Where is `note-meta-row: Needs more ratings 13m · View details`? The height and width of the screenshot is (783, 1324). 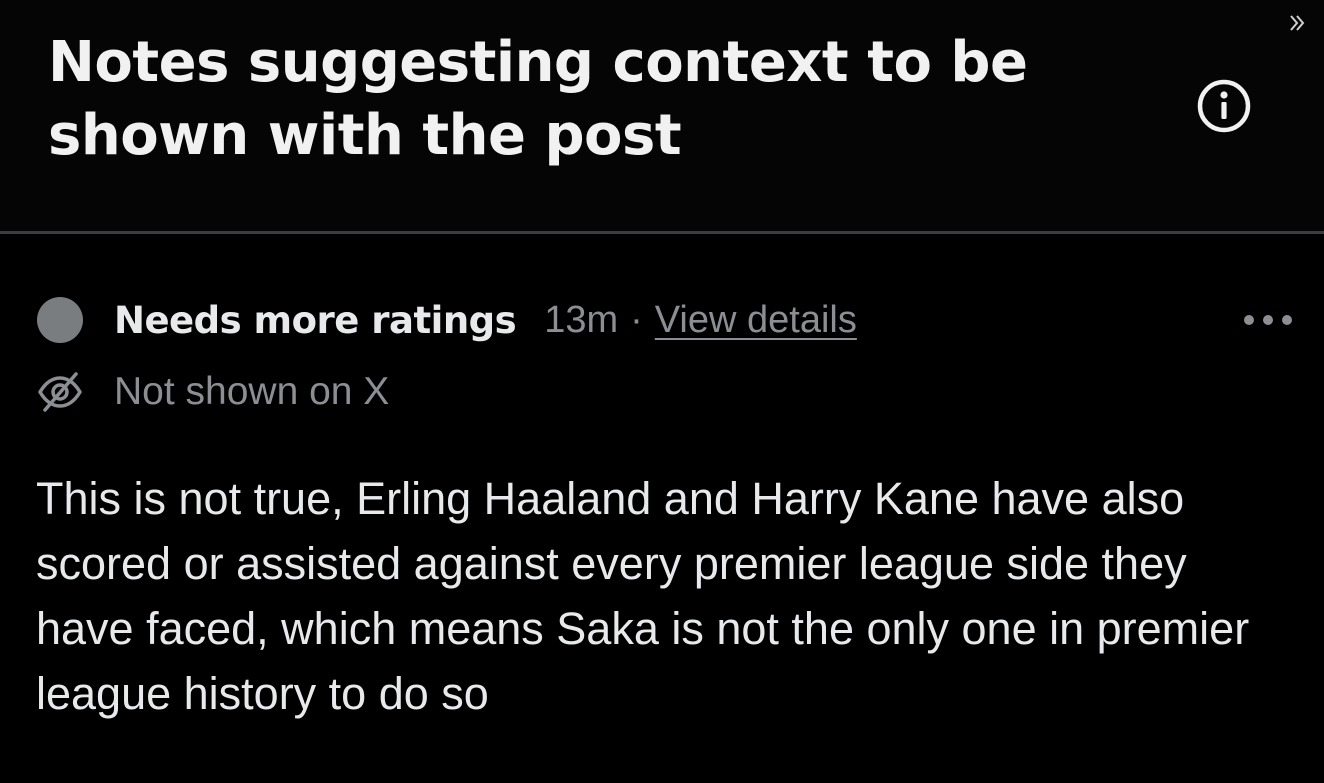 note-meta-row: Needs more ratings 13m · View details is located at coordinates (485, 320).